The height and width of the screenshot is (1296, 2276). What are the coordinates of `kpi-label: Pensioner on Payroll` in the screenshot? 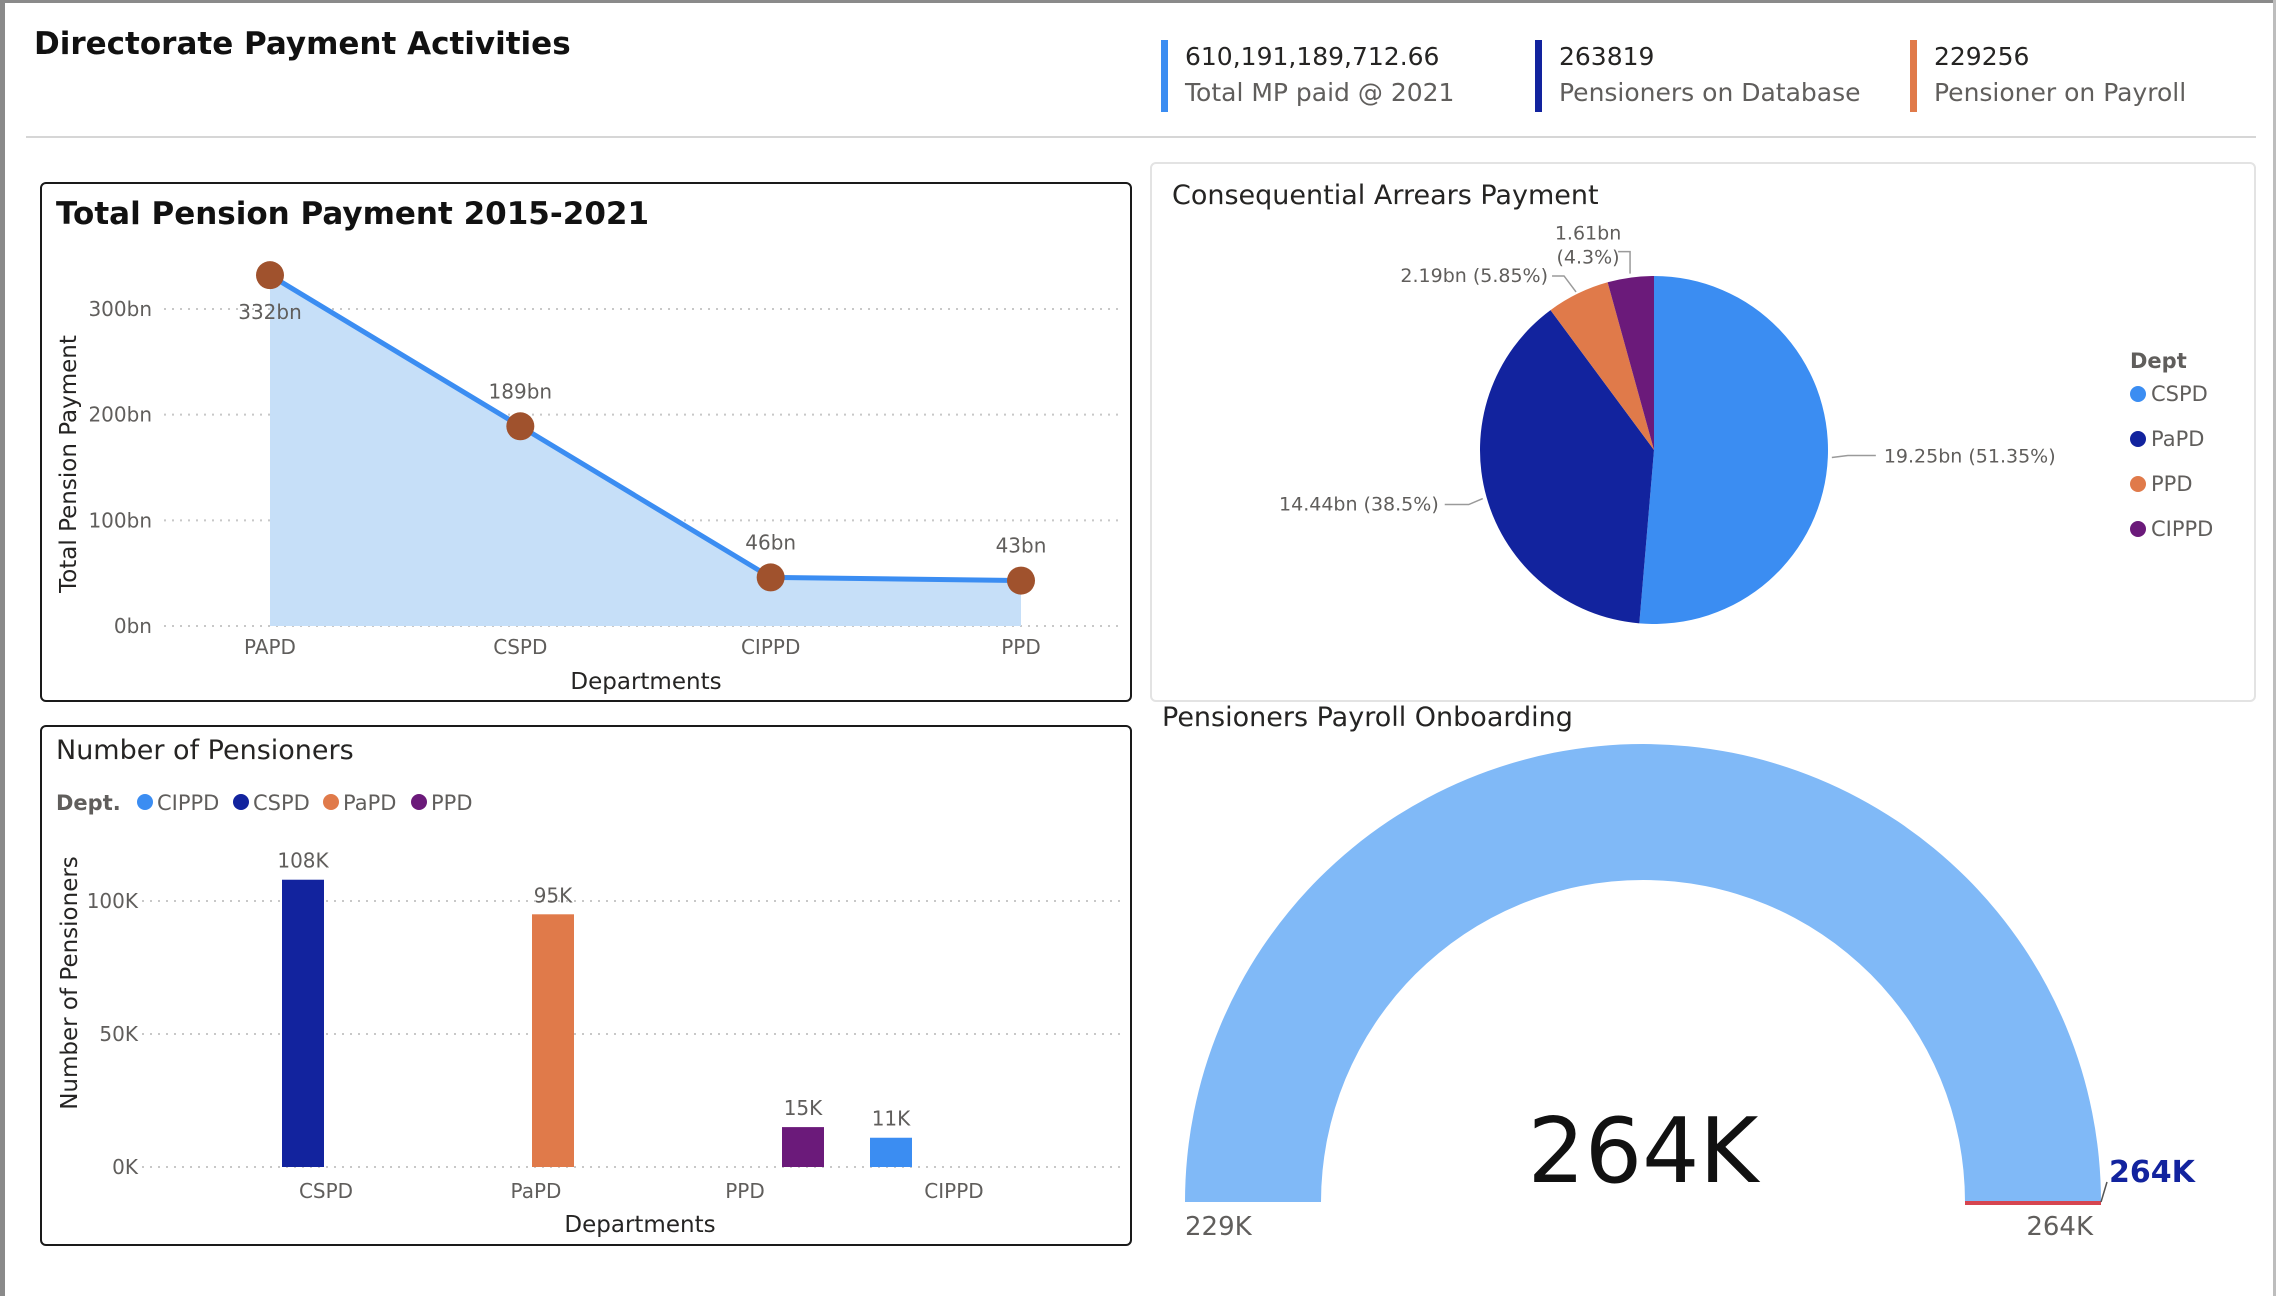 It's located at (2060, 92).